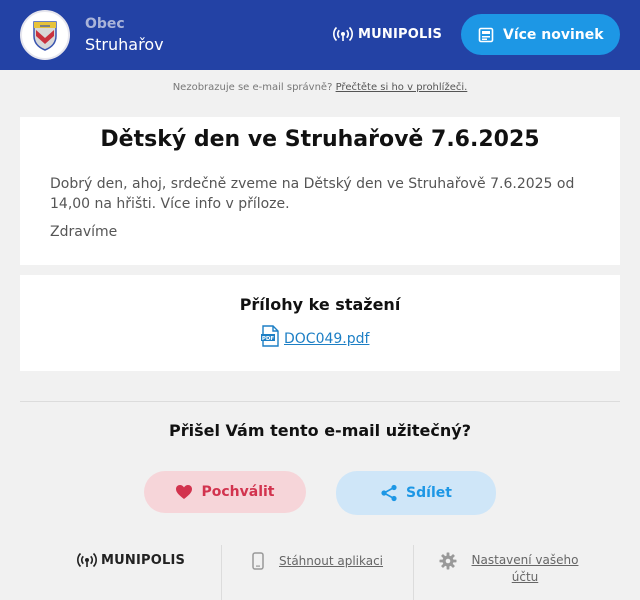  Describe the element at coordinates (429, 493) in the screenshot. I see `share-label: Sdílet` at that location.